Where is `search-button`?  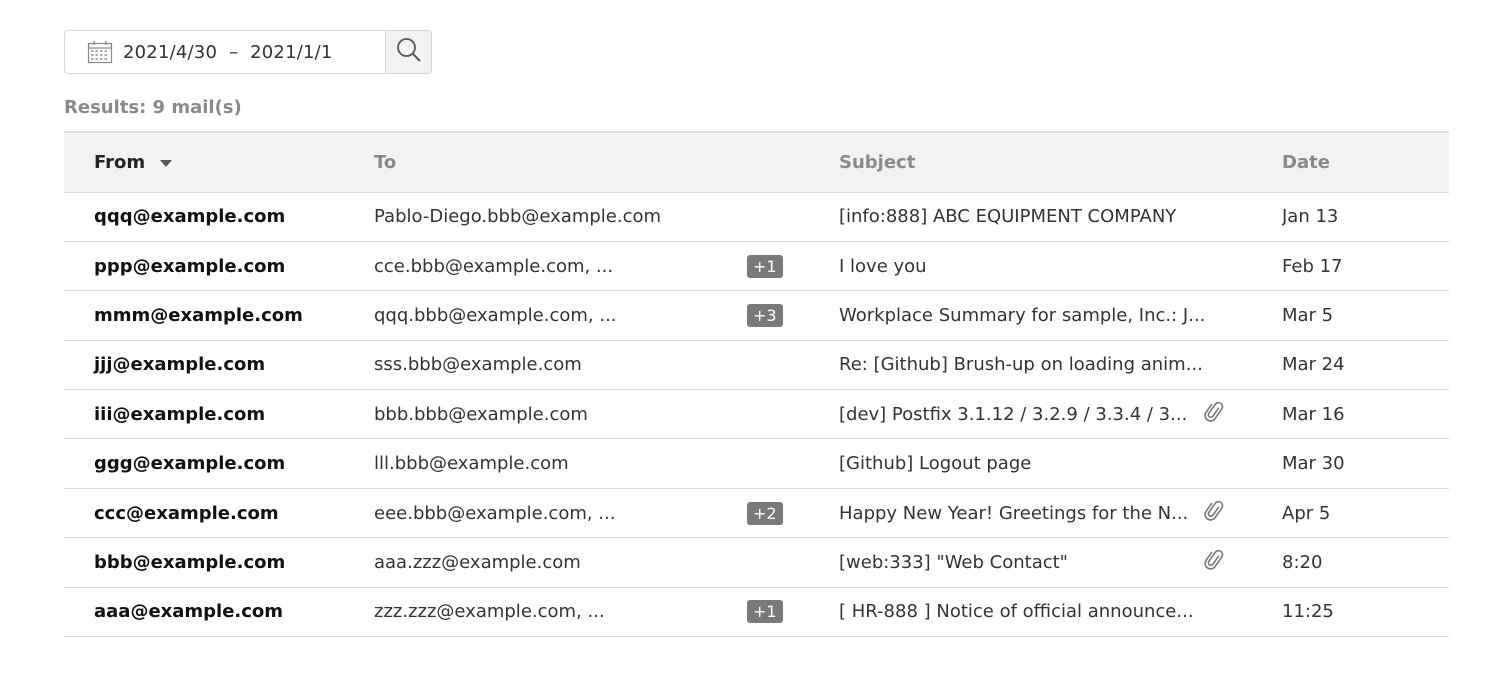 search-button is located at coordinates (408, 52).